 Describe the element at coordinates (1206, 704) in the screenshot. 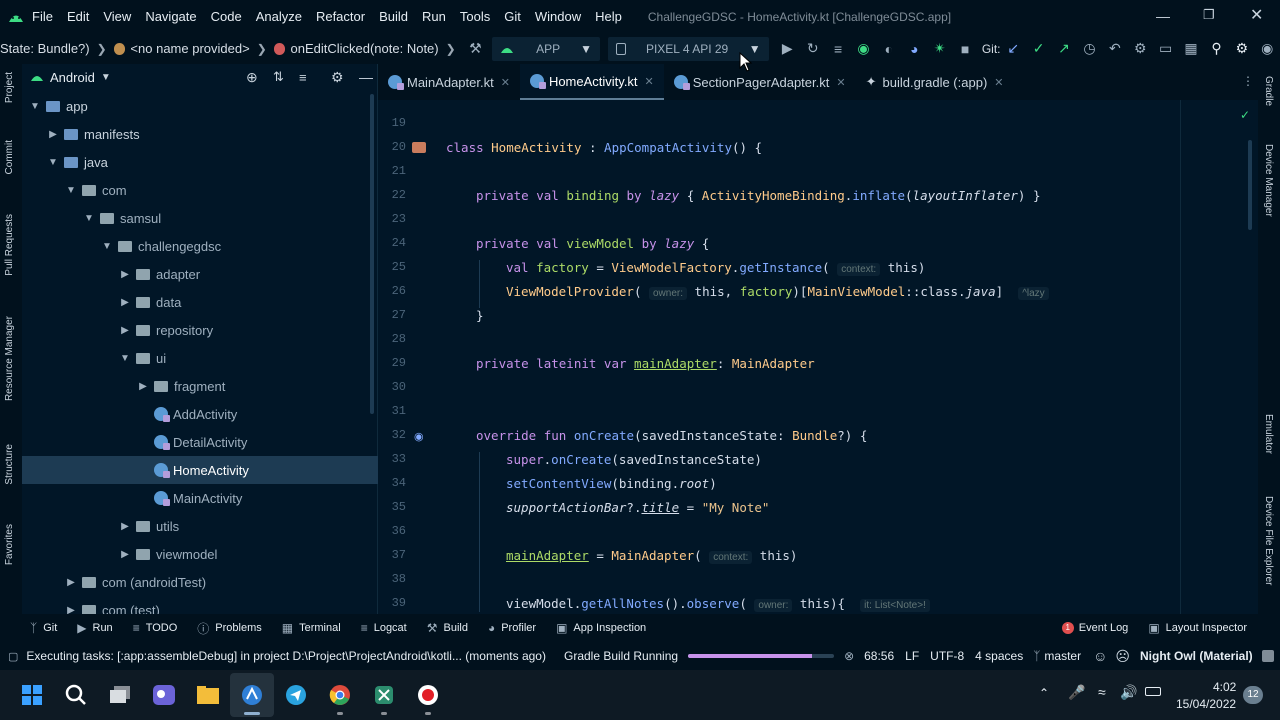

I see `clock-date: 15/04/2022` at that location.